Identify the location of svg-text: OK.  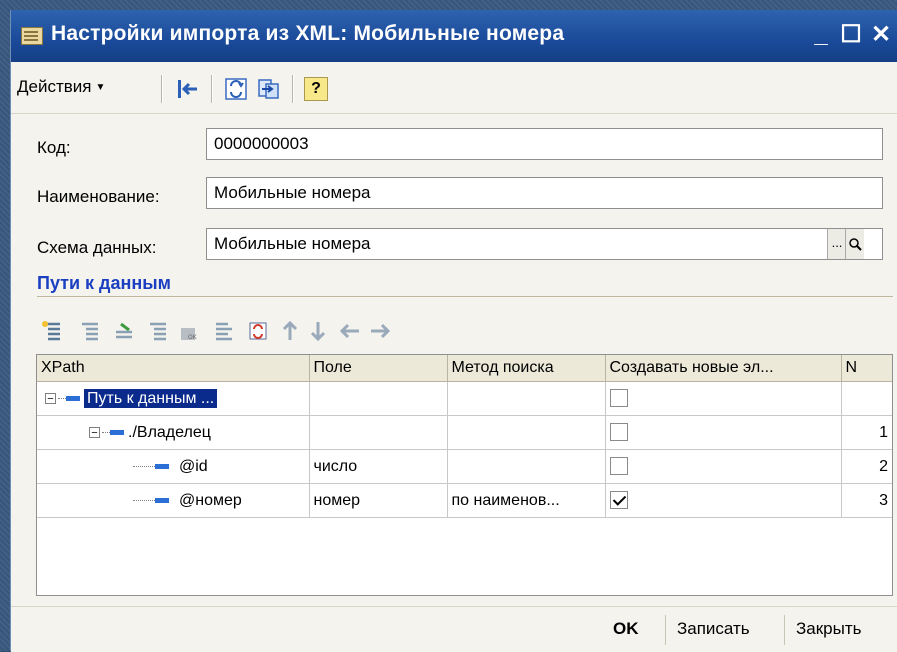
(193, 337).